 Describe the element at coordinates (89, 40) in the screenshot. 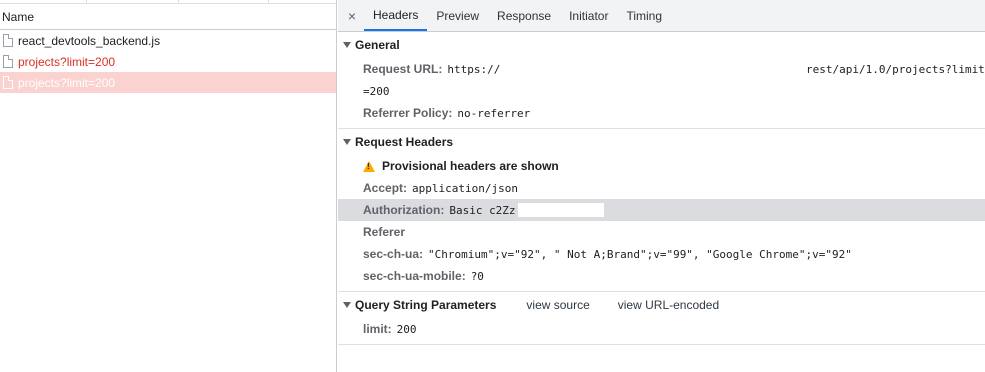

I see `request-name: react_devtools_backend.js` at that location.